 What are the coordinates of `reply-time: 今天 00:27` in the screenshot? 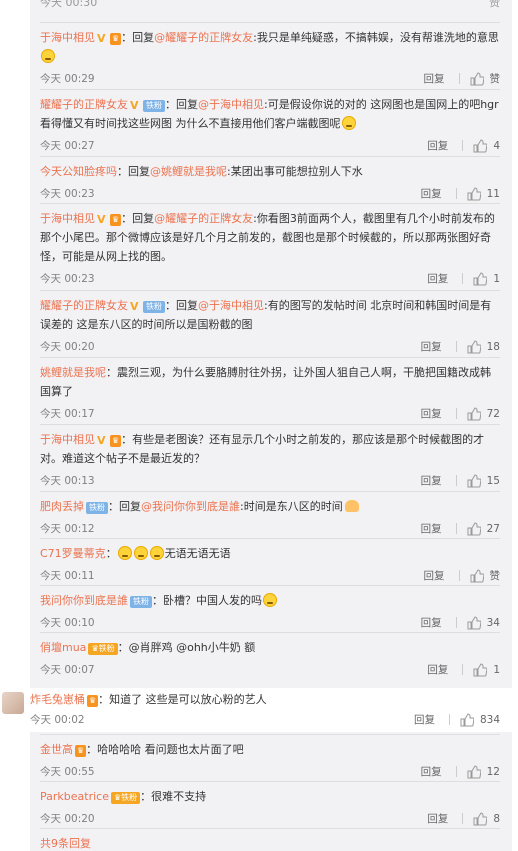 It's located at (67, 146).